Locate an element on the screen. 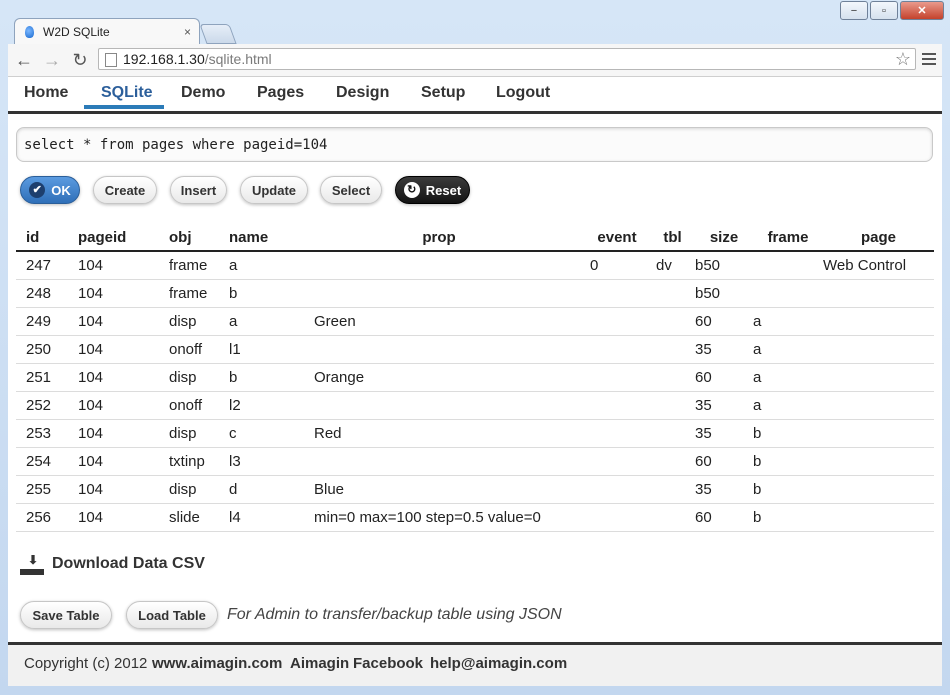 This screenshot has width=950, height=695. col-header-size: size is located at coordinates (724, 238).